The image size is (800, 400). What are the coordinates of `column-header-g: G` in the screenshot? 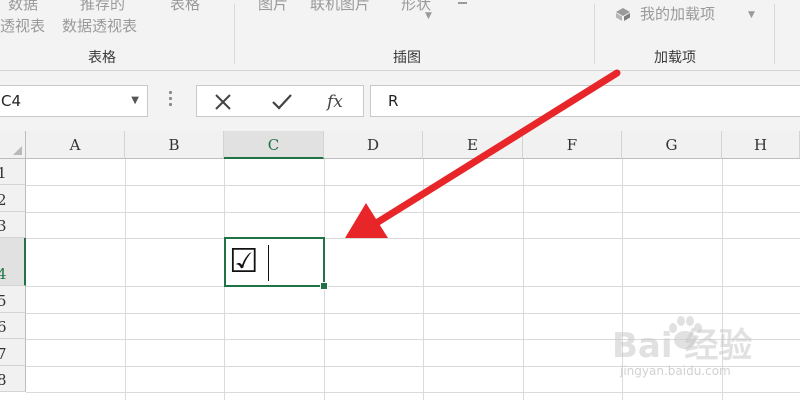 It's located at (672, 145).